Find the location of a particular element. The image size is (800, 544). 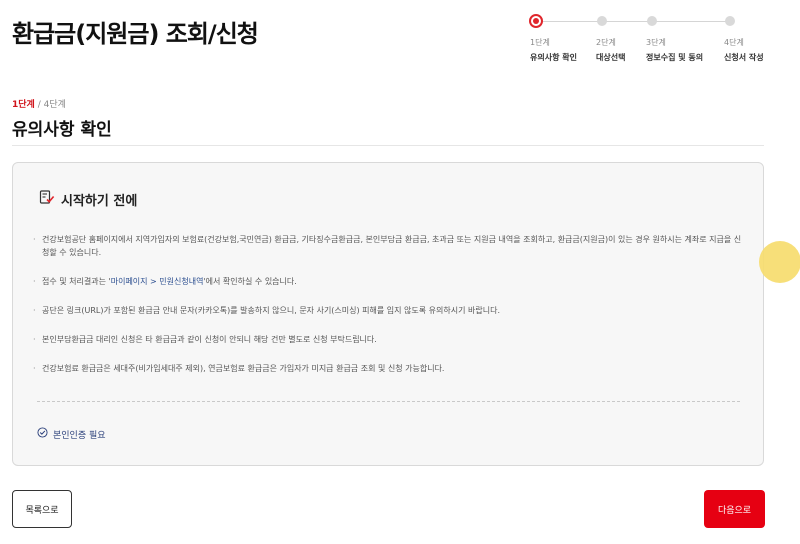

auth-required: 본인인증 필요 is located at coordinates (71, 434).